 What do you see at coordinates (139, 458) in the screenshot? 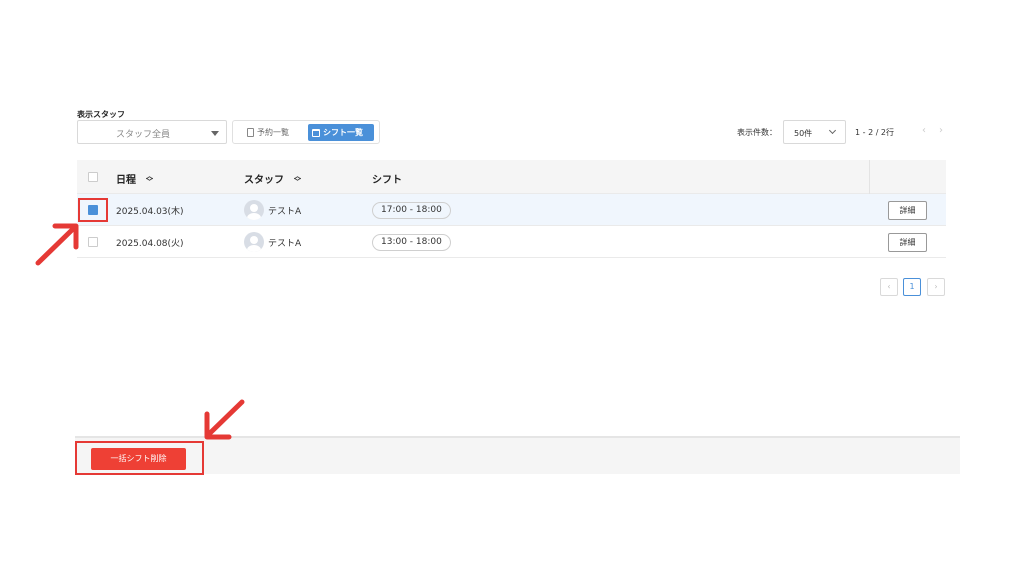
I see `button-highlight-box` at bounding box center [139, 458].